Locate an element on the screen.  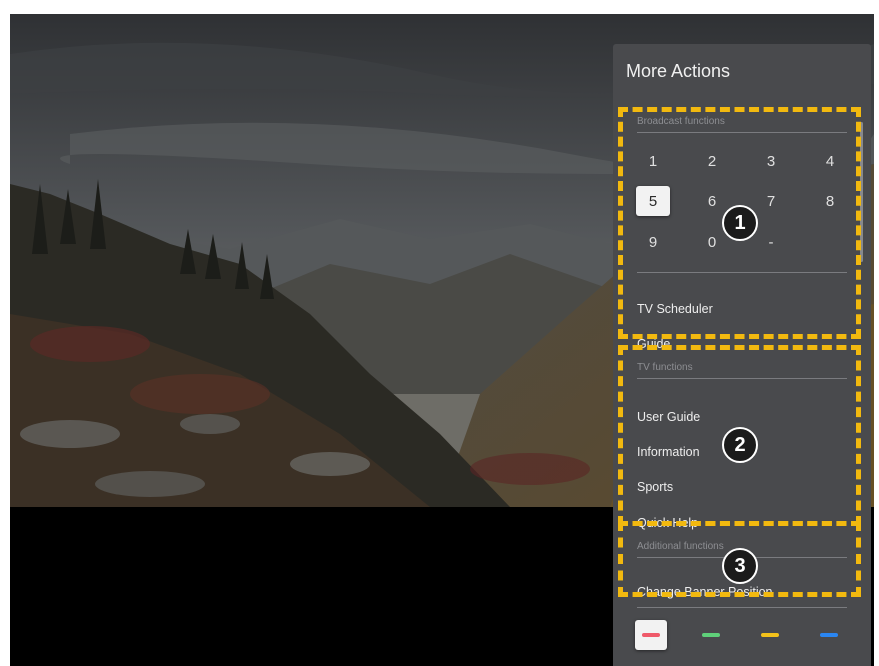
annotation-badge-2: 2 is located at coordinates (740, 445).